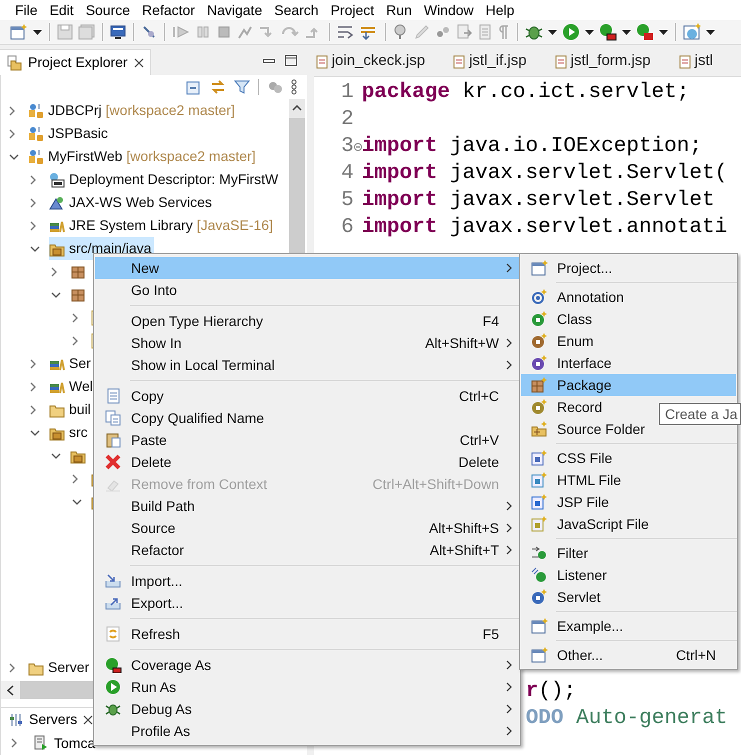 The width and height of the screenshot is (741, 755). Describe the element at coordinates (628, 480) in the screenshot. I see `menu-item: HTML File` at that location.